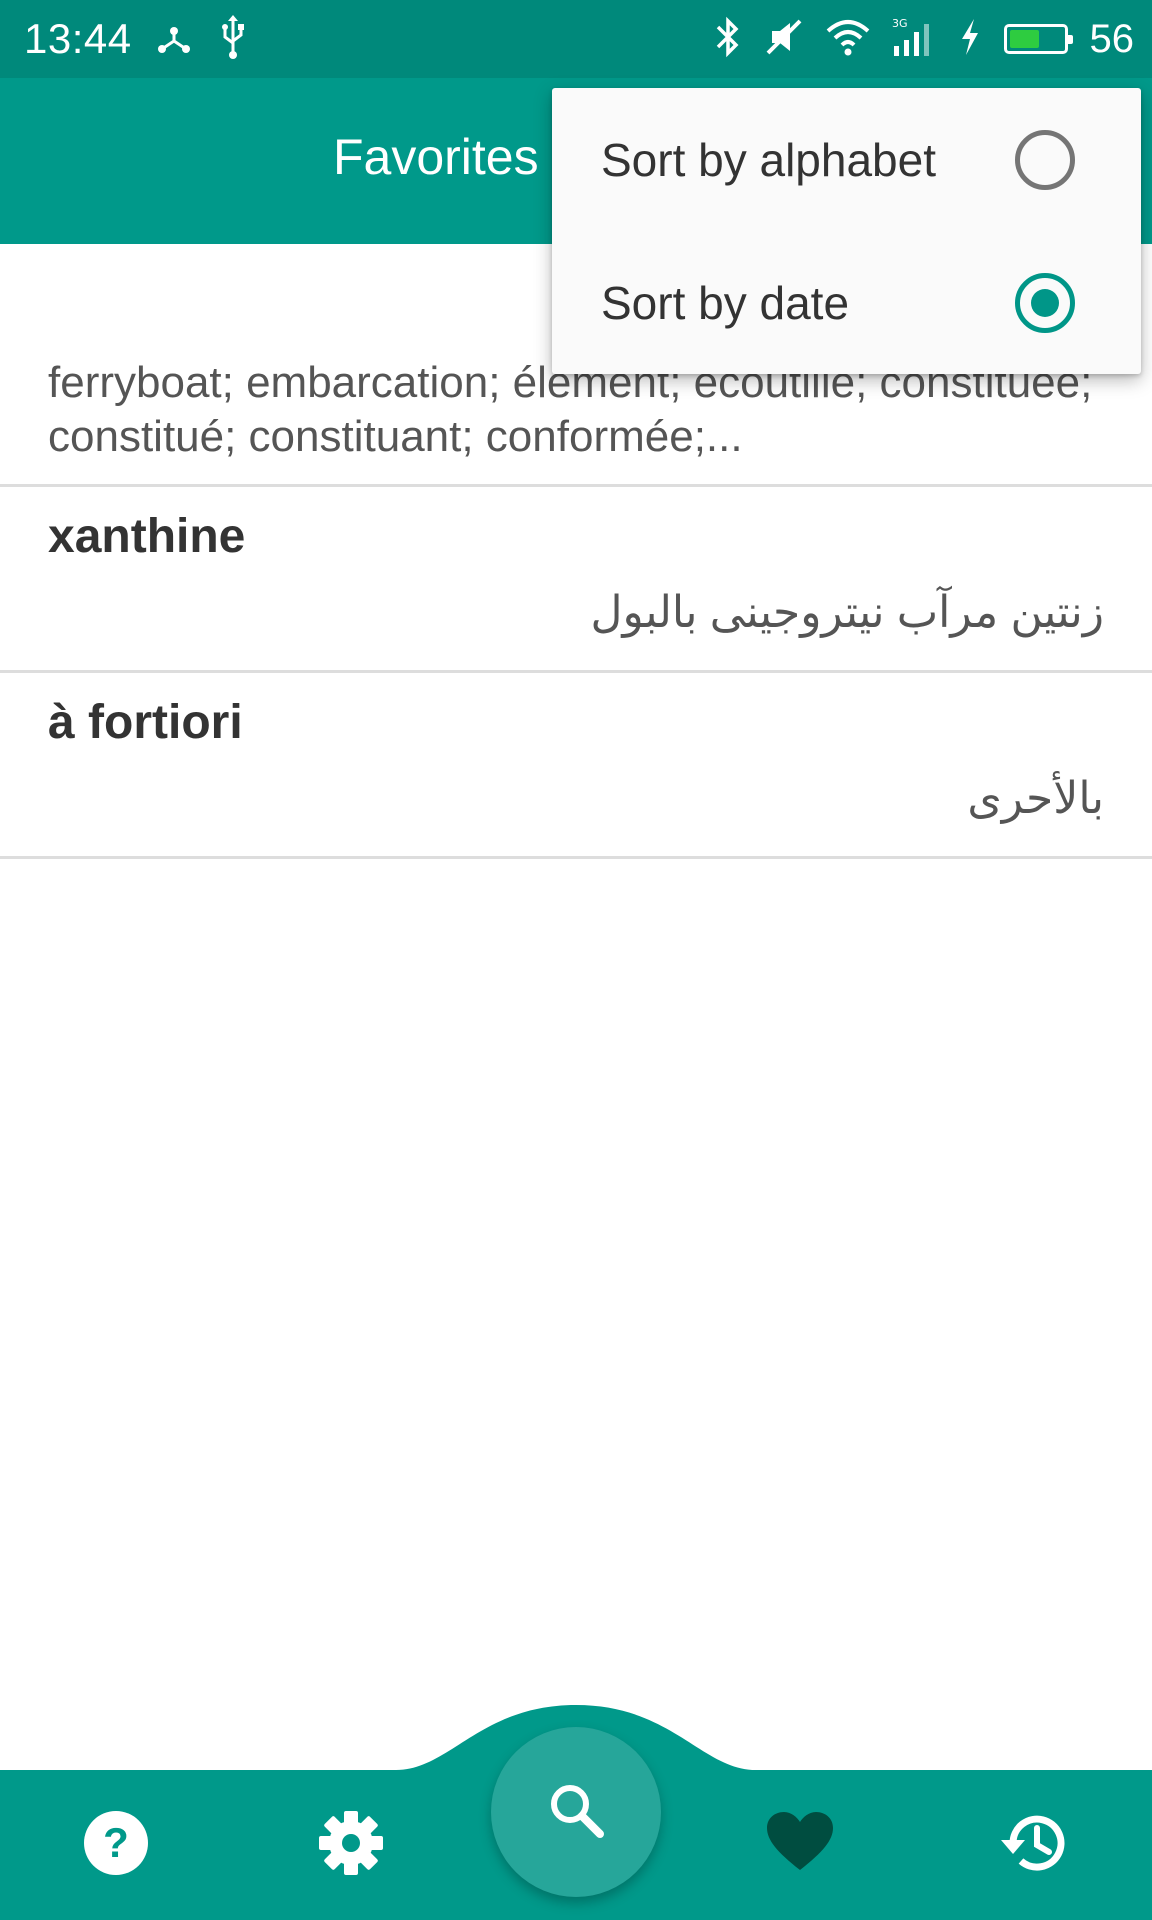 The height and width of the screenshot is (1920, 1152). Describe the element at coordinates (78, 38) in the screenshot. I see `status-time: 13:44` at that location.